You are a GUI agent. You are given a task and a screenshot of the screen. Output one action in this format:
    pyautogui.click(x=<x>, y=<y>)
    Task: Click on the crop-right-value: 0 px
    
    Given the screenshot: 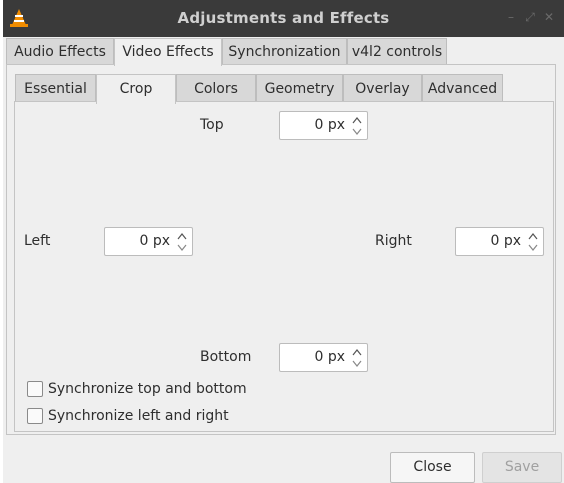 What is the action you would take?
    pyautogui.click(x=505, y=241)
    